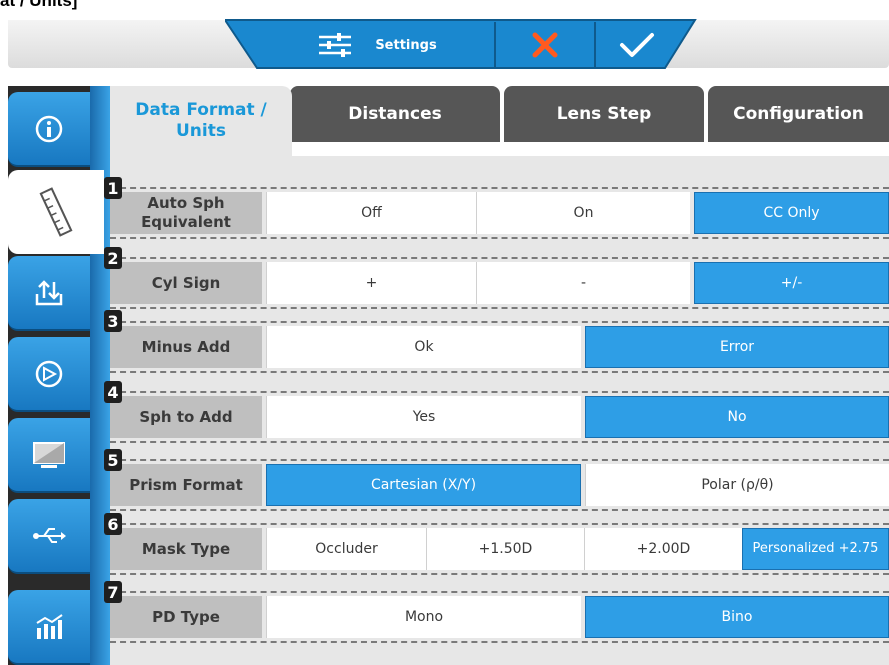  I want to click on sidebar-item-display, so click(49, 455).